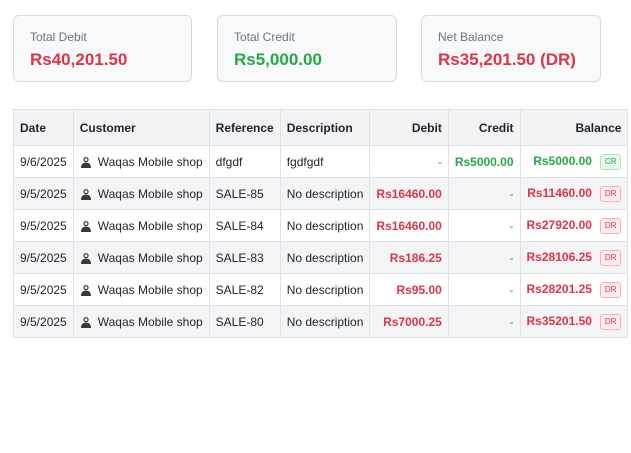  I want to click on header-debit: Debit, so click(409, 127).